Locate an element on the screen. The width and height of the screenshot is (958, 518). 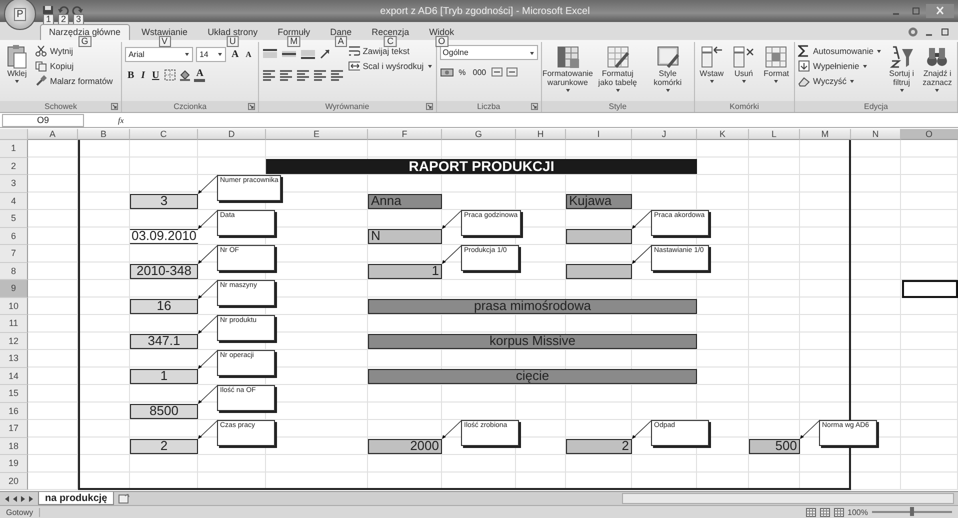
sheet-cell: 347.1 is located at coordinates (164, 342).